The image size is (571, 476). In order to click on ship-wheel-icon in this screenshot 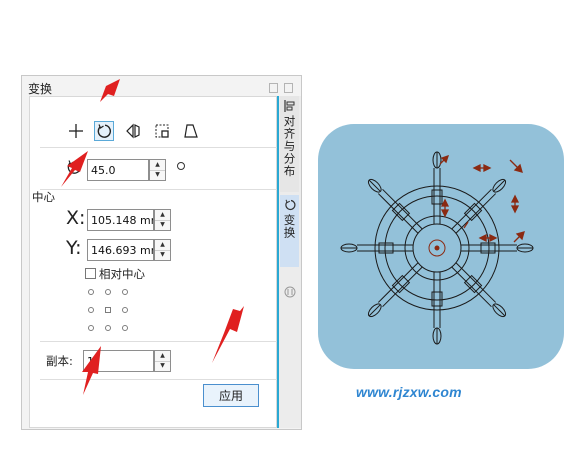, I will do `click(437, 248)`.